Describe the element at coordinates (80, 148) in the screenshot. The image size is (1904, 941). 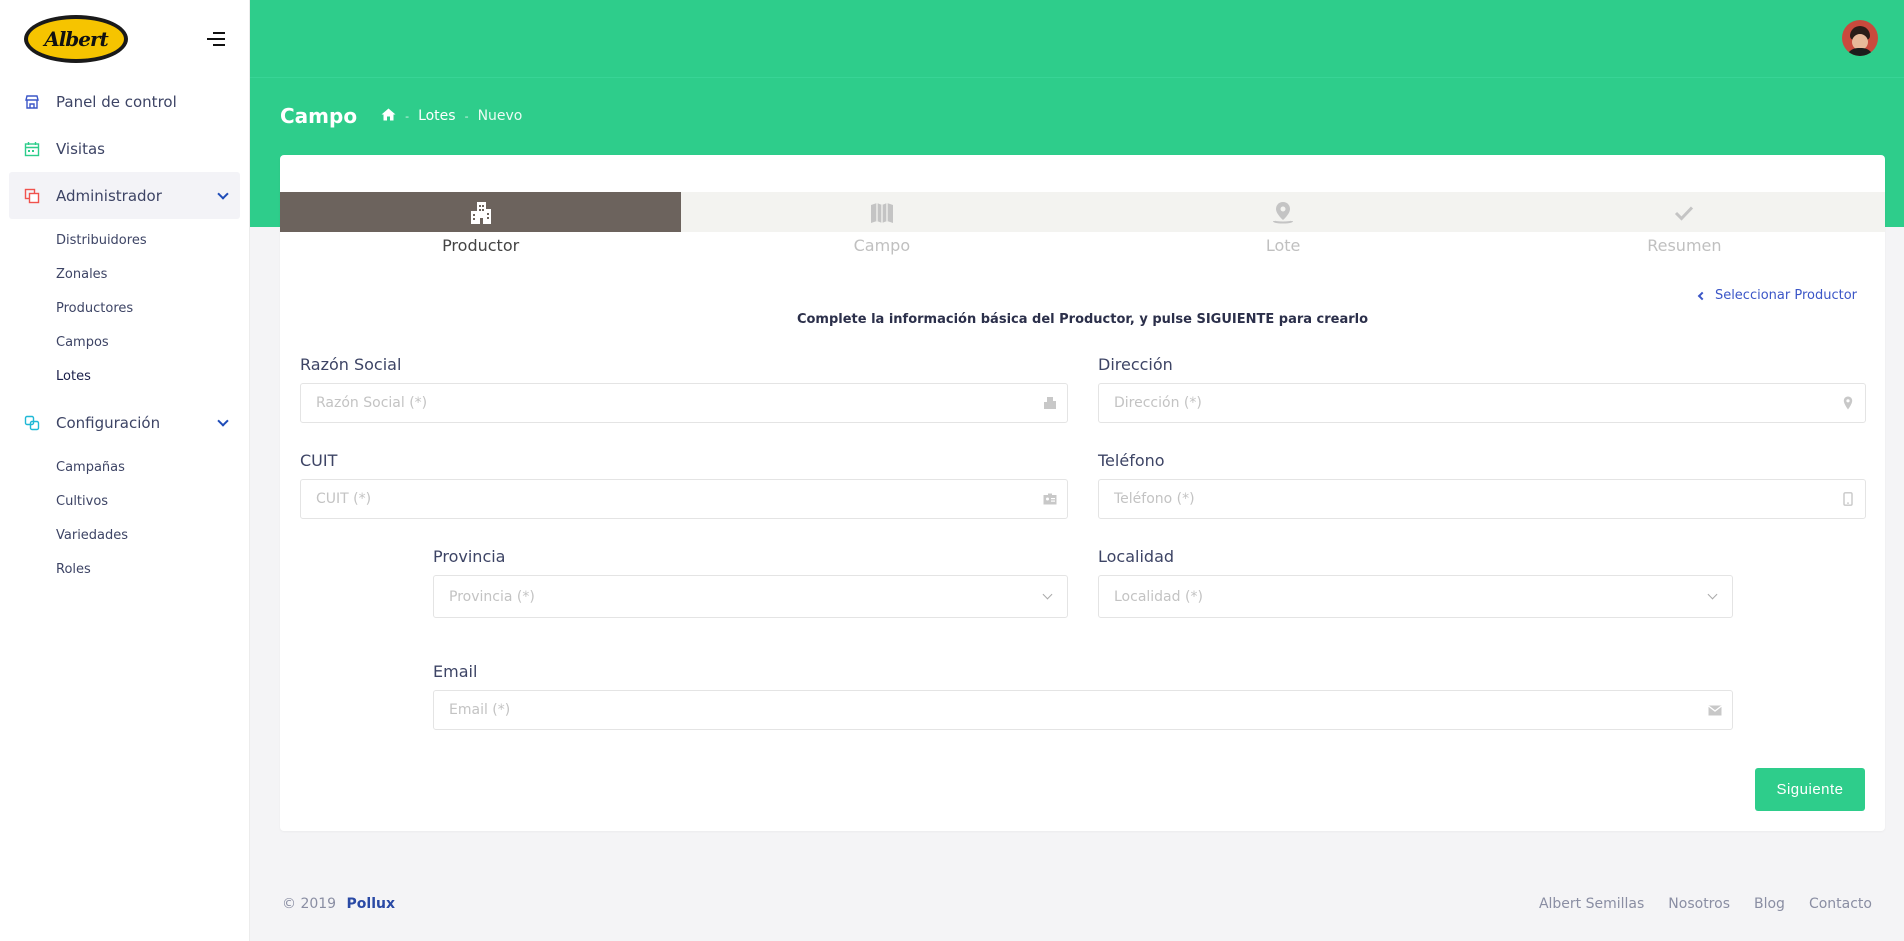
I see `sidebar-item-label: Visitas` at that location.